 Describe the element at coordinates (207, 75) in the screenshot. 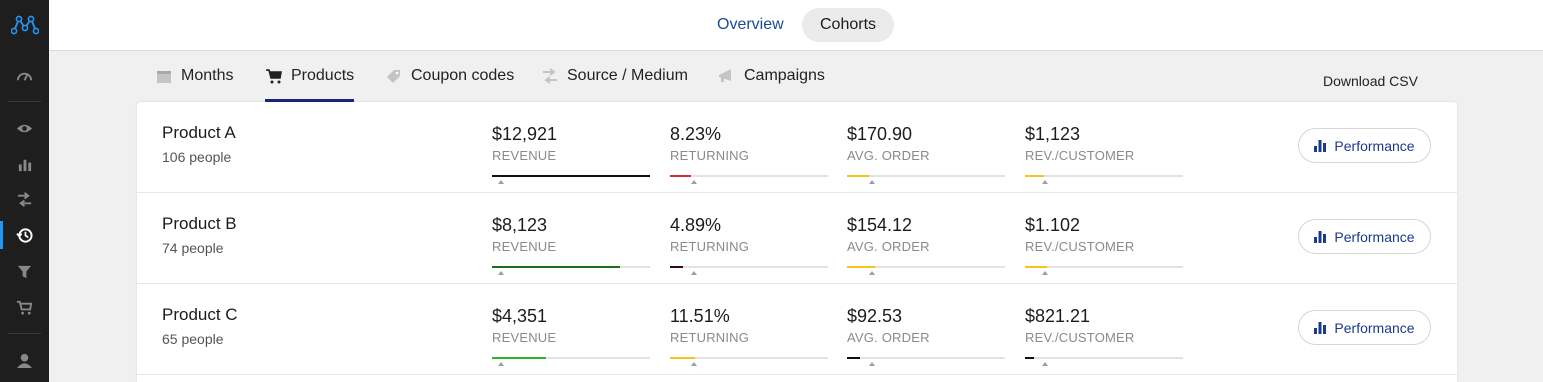

I see `subtab-label: Months` at that location.